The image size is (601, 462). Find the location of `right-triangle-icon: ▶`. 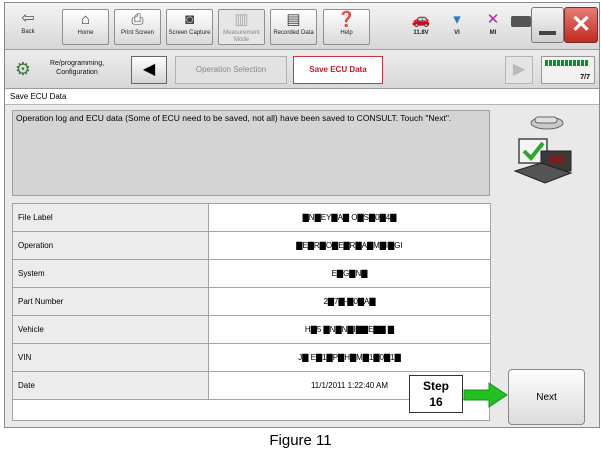

right-triangle-icon: ▶ is located at coordinates (519, 69).